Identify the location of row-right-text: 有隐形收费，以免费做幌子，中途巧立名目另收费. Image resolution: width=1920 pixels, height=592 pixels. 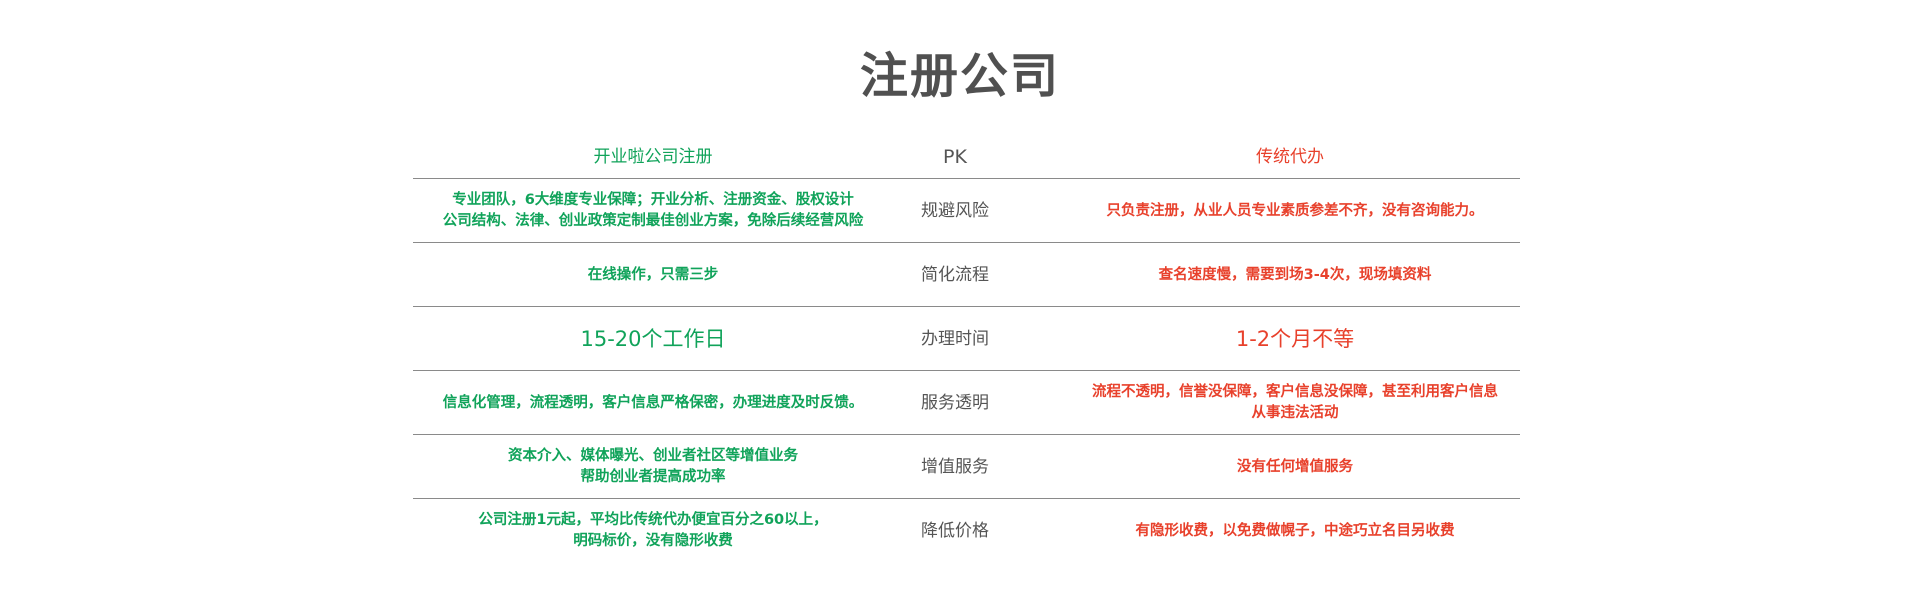
(1295, 530).